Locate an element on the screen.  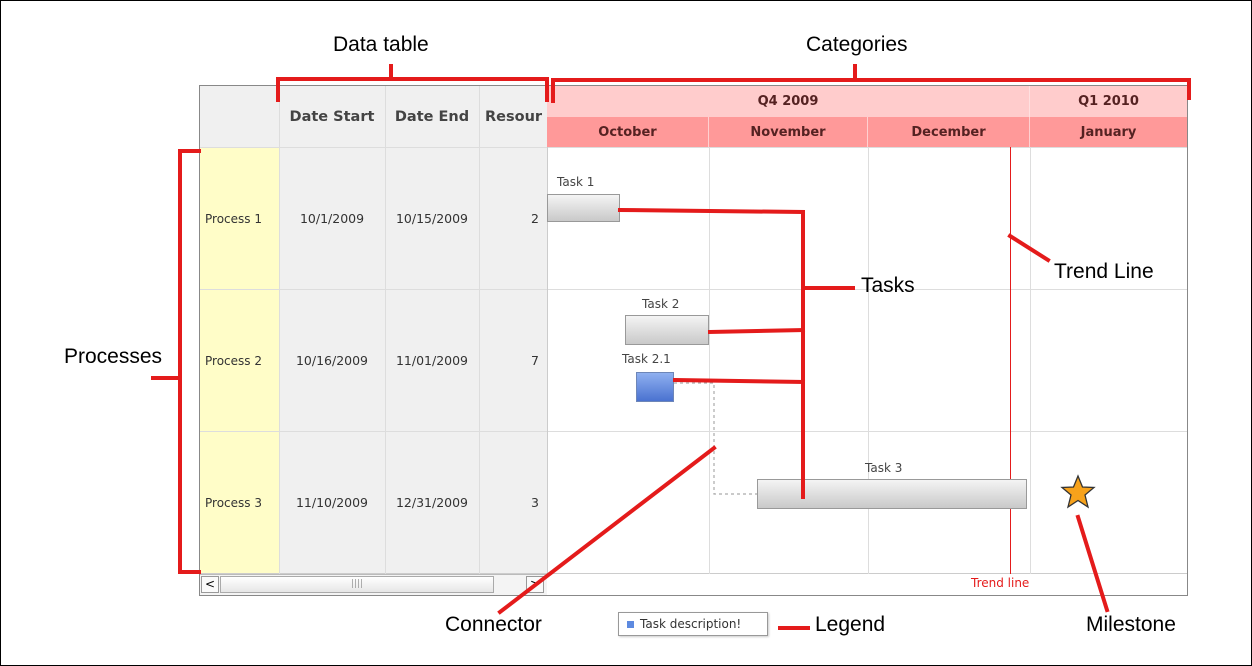
callout-connector: Connector is located at coordinates (493, 624).